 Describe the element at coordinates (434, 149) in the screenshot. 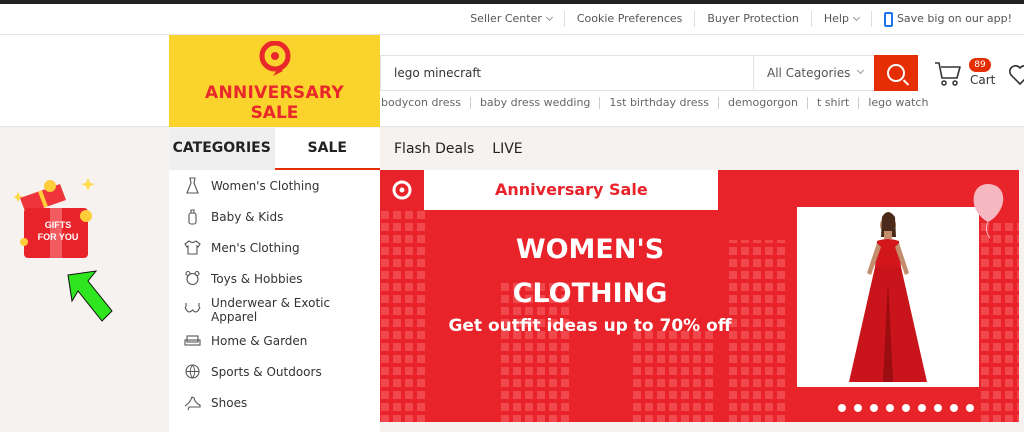

I see `flash-deals-link: Flash Deals` at that location.